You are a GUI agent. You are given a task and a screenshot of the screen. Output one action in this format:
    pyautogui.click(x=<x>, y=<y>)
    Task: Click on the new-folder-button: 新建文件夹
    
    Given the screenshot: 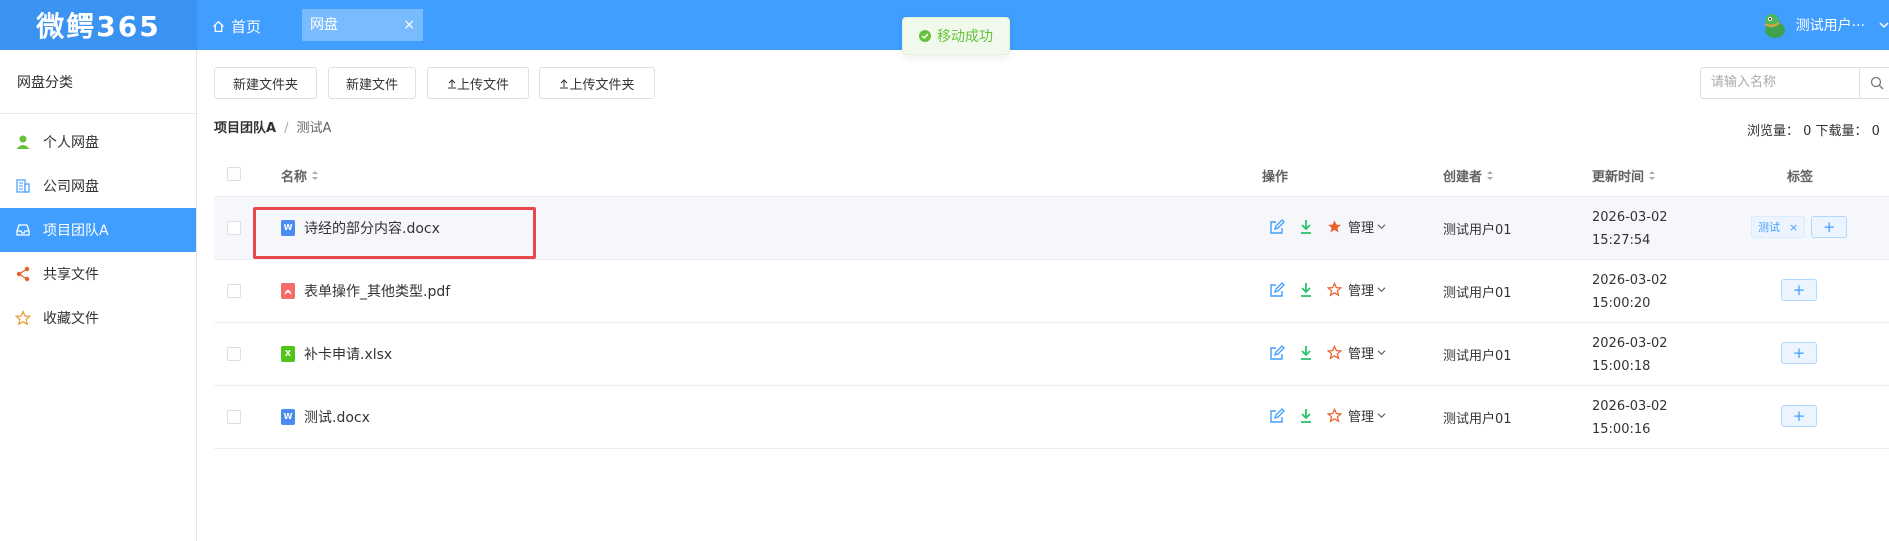 What is the action you would take?
    pyautogui.click(x=265, y=83)
    